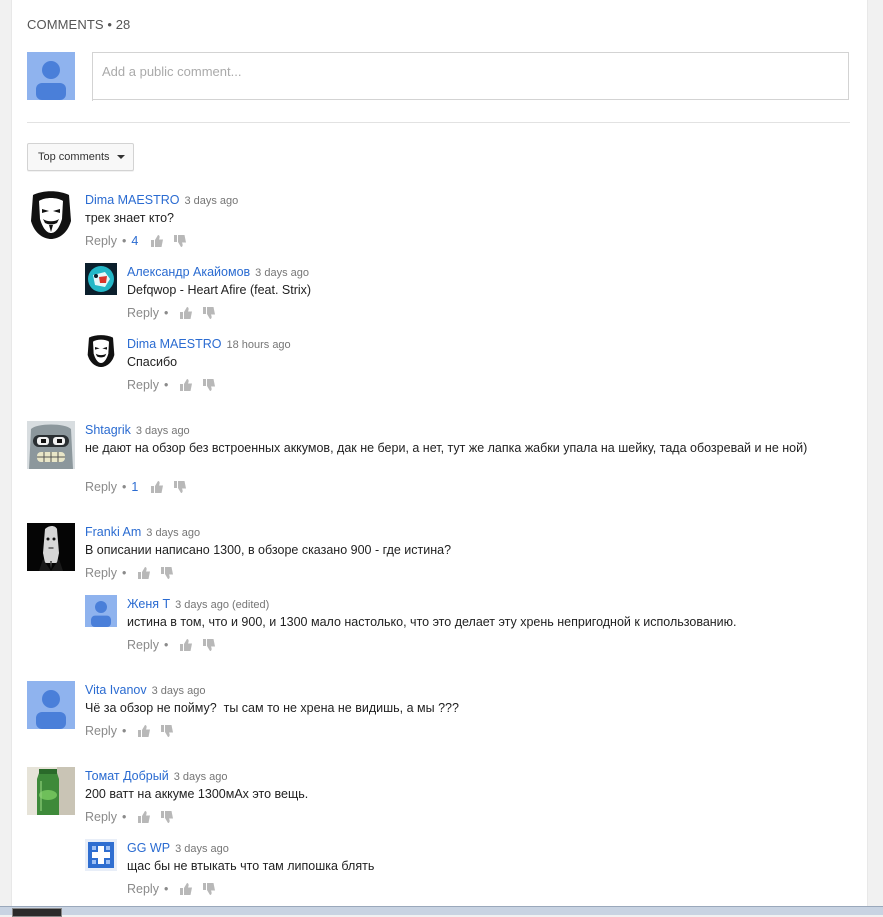 Image resolution: width=883 pixels, height=917 pixels. Describe the element at coordinates (219, 290) in the screenshot. I see `comment-text: Defqwop - Heart Afire (feat. Strix)` at that location.